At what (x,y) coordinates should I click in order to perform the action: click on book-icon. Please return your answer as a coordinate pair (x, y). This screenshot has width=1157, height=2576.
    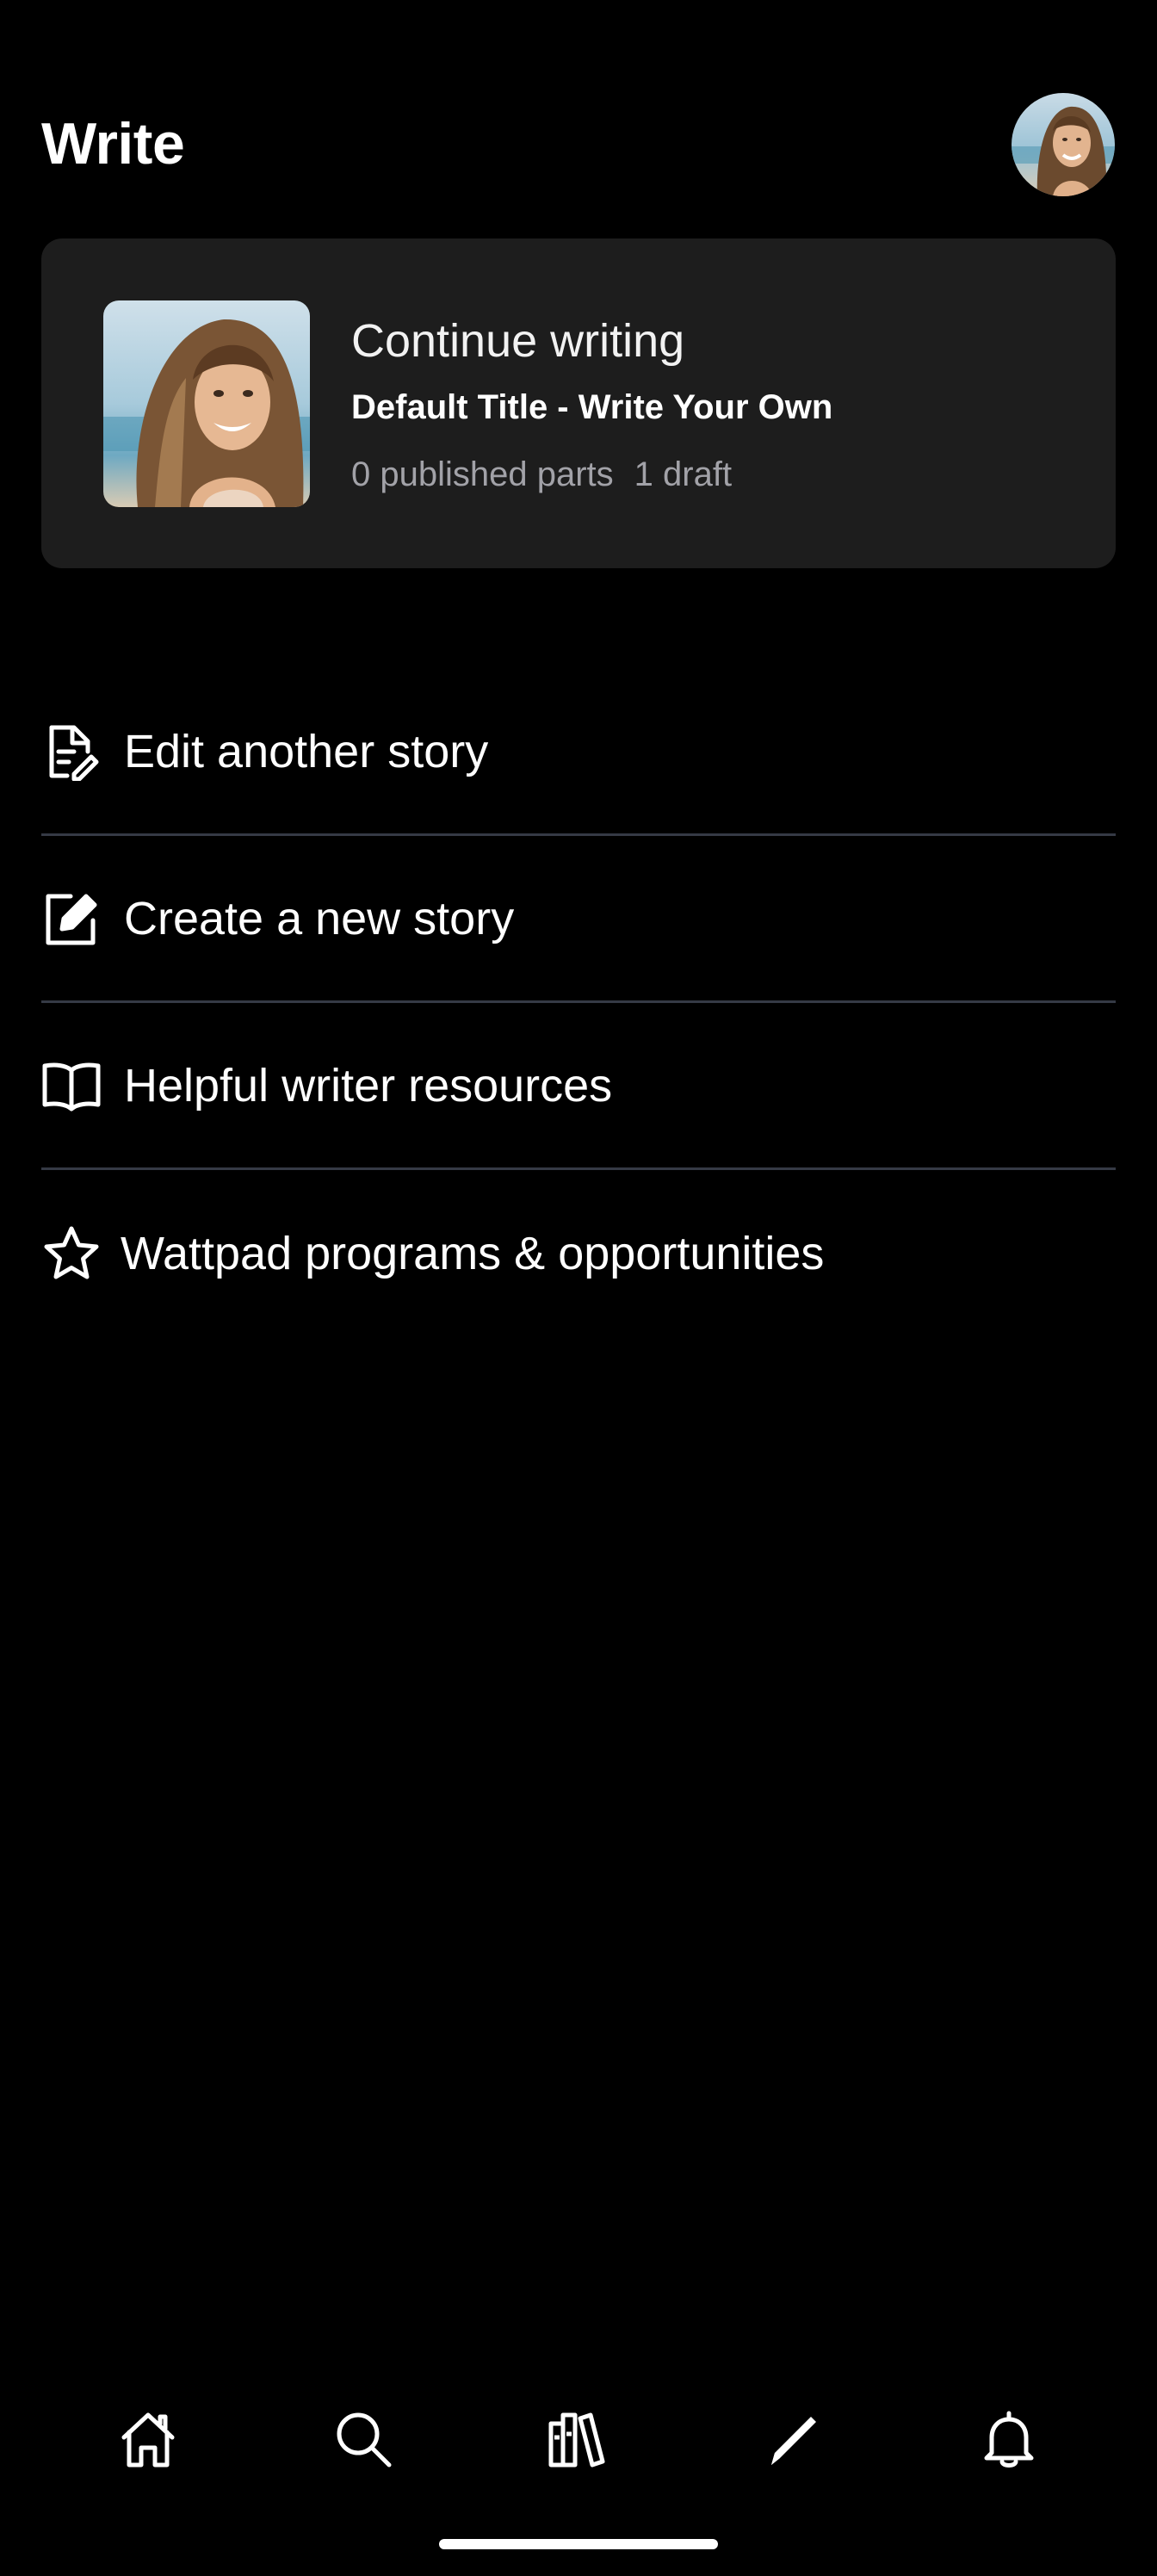
    Looking at the image, I should click on (72, 1086).